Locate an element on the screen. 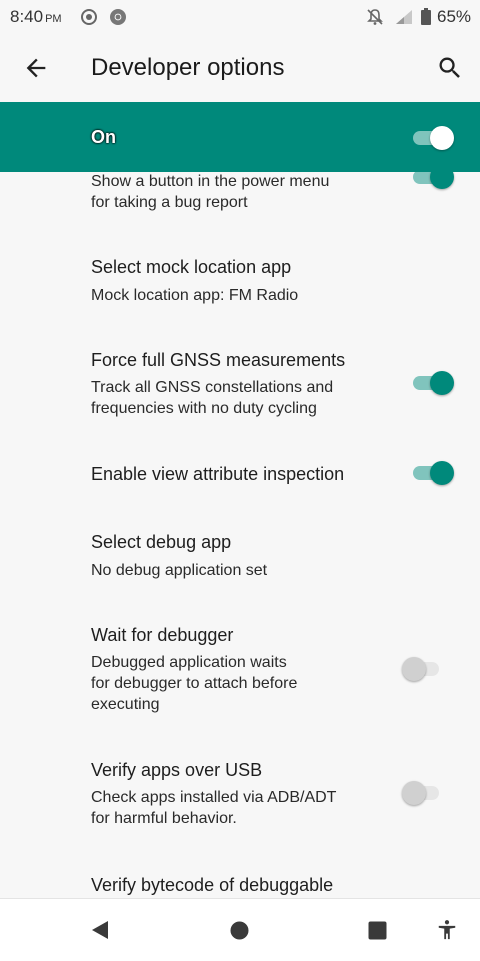 The height and width of the screenshot is (961, 480). home-circle-icon is located at coordinates (239, 933).